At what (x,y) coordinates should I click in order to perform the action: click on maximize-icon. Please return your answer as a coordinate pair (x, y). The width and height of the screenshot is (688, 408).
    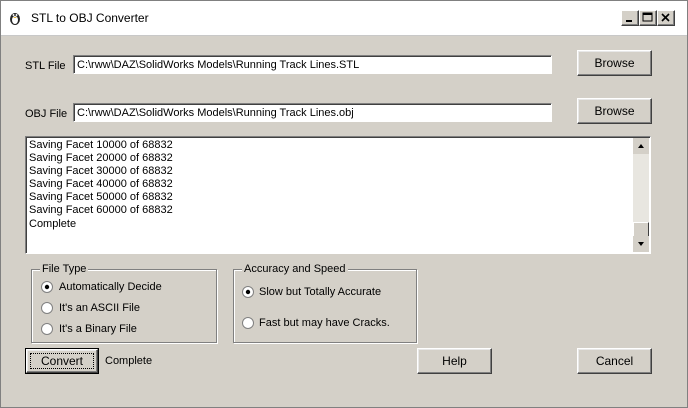
    Looking at the image, I should click on (647, 17).